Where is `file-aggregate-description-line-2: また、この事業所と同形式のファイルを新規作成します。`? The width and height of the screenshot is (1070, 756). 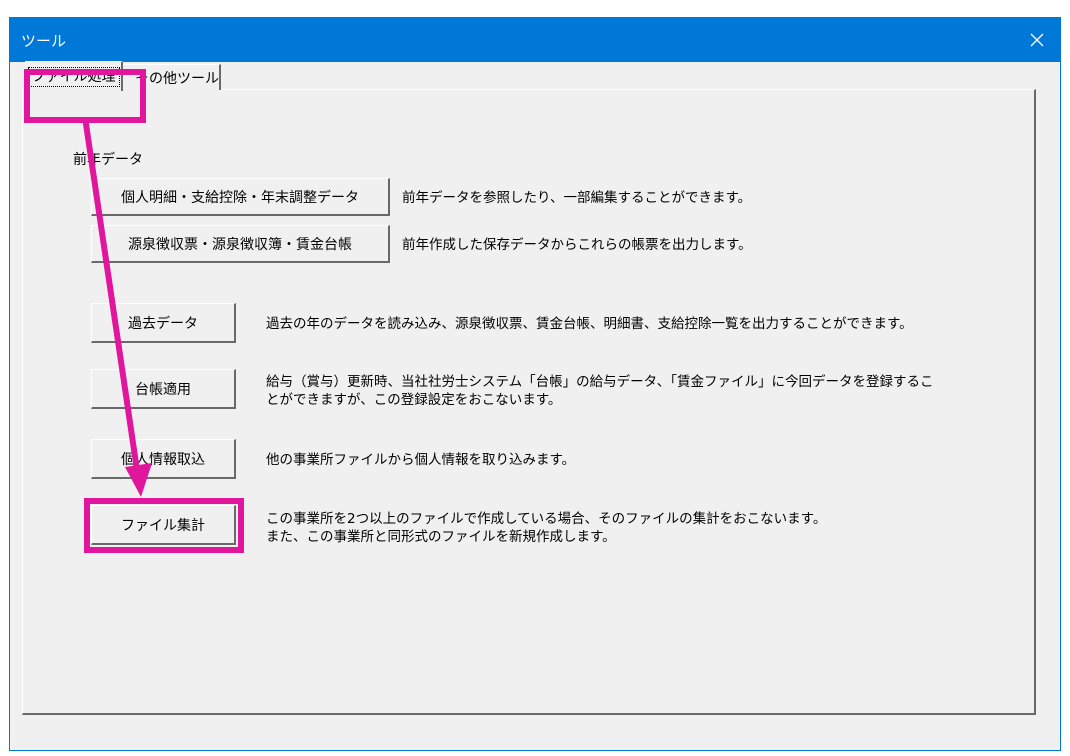
file-aggregate-description-line-2: また、この事業所と同形式のファイルを新規作成します。 is located at coordinates (441, 537).